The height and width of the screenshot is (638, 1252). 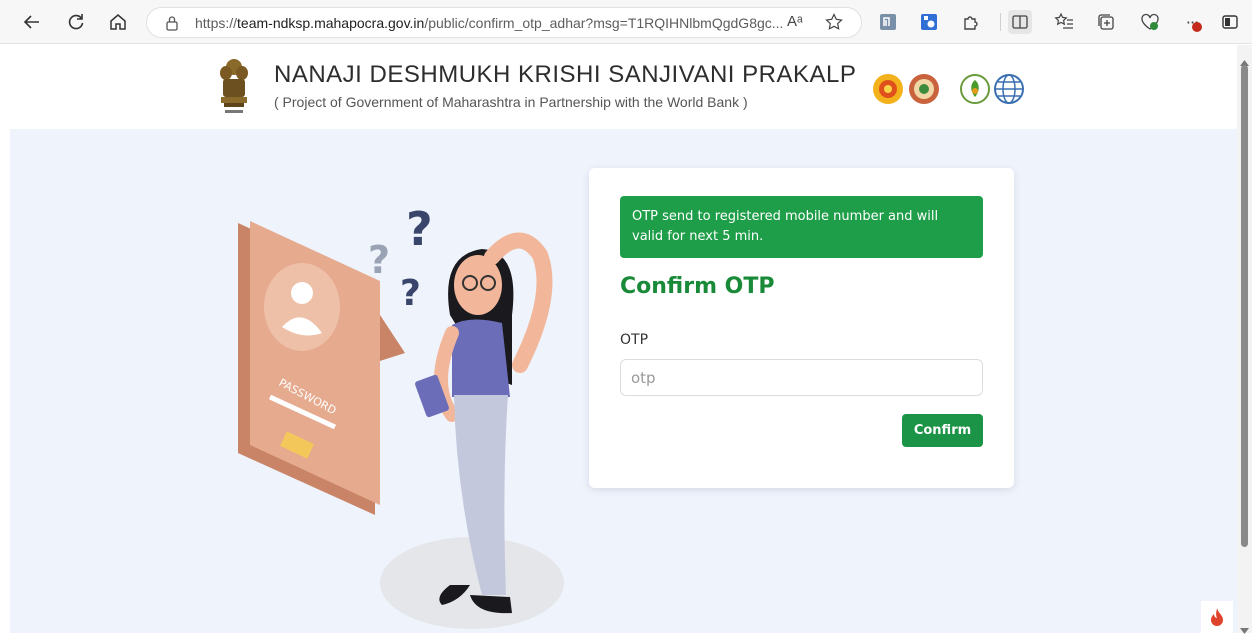 What do you see at coordinates (76, 22) in the screenshot?
I see `refresh-icon` at bounding box center [76, 22].